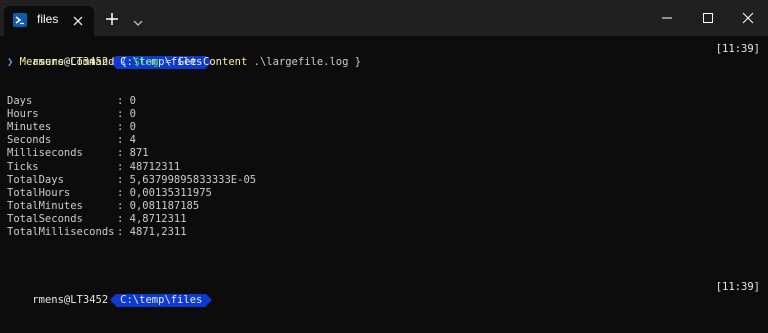  What do you see at coordinates (708, 17) in the screenshot?
I see `maximize-icon` at bounding box center [708, 17].